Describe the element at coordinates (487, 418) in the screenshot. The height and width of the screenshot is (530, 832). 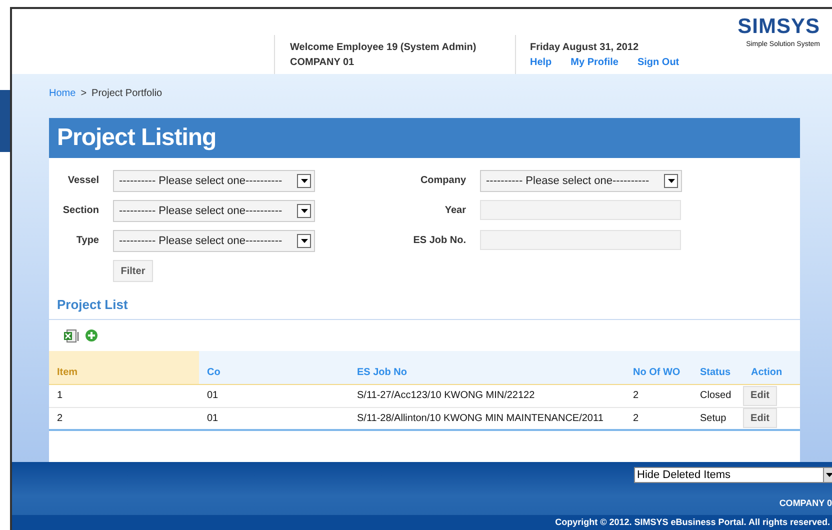
I see `table-cell: S/11-28/Allinton/10 KWONG MIN MAINTENANCE/2011` at that location.